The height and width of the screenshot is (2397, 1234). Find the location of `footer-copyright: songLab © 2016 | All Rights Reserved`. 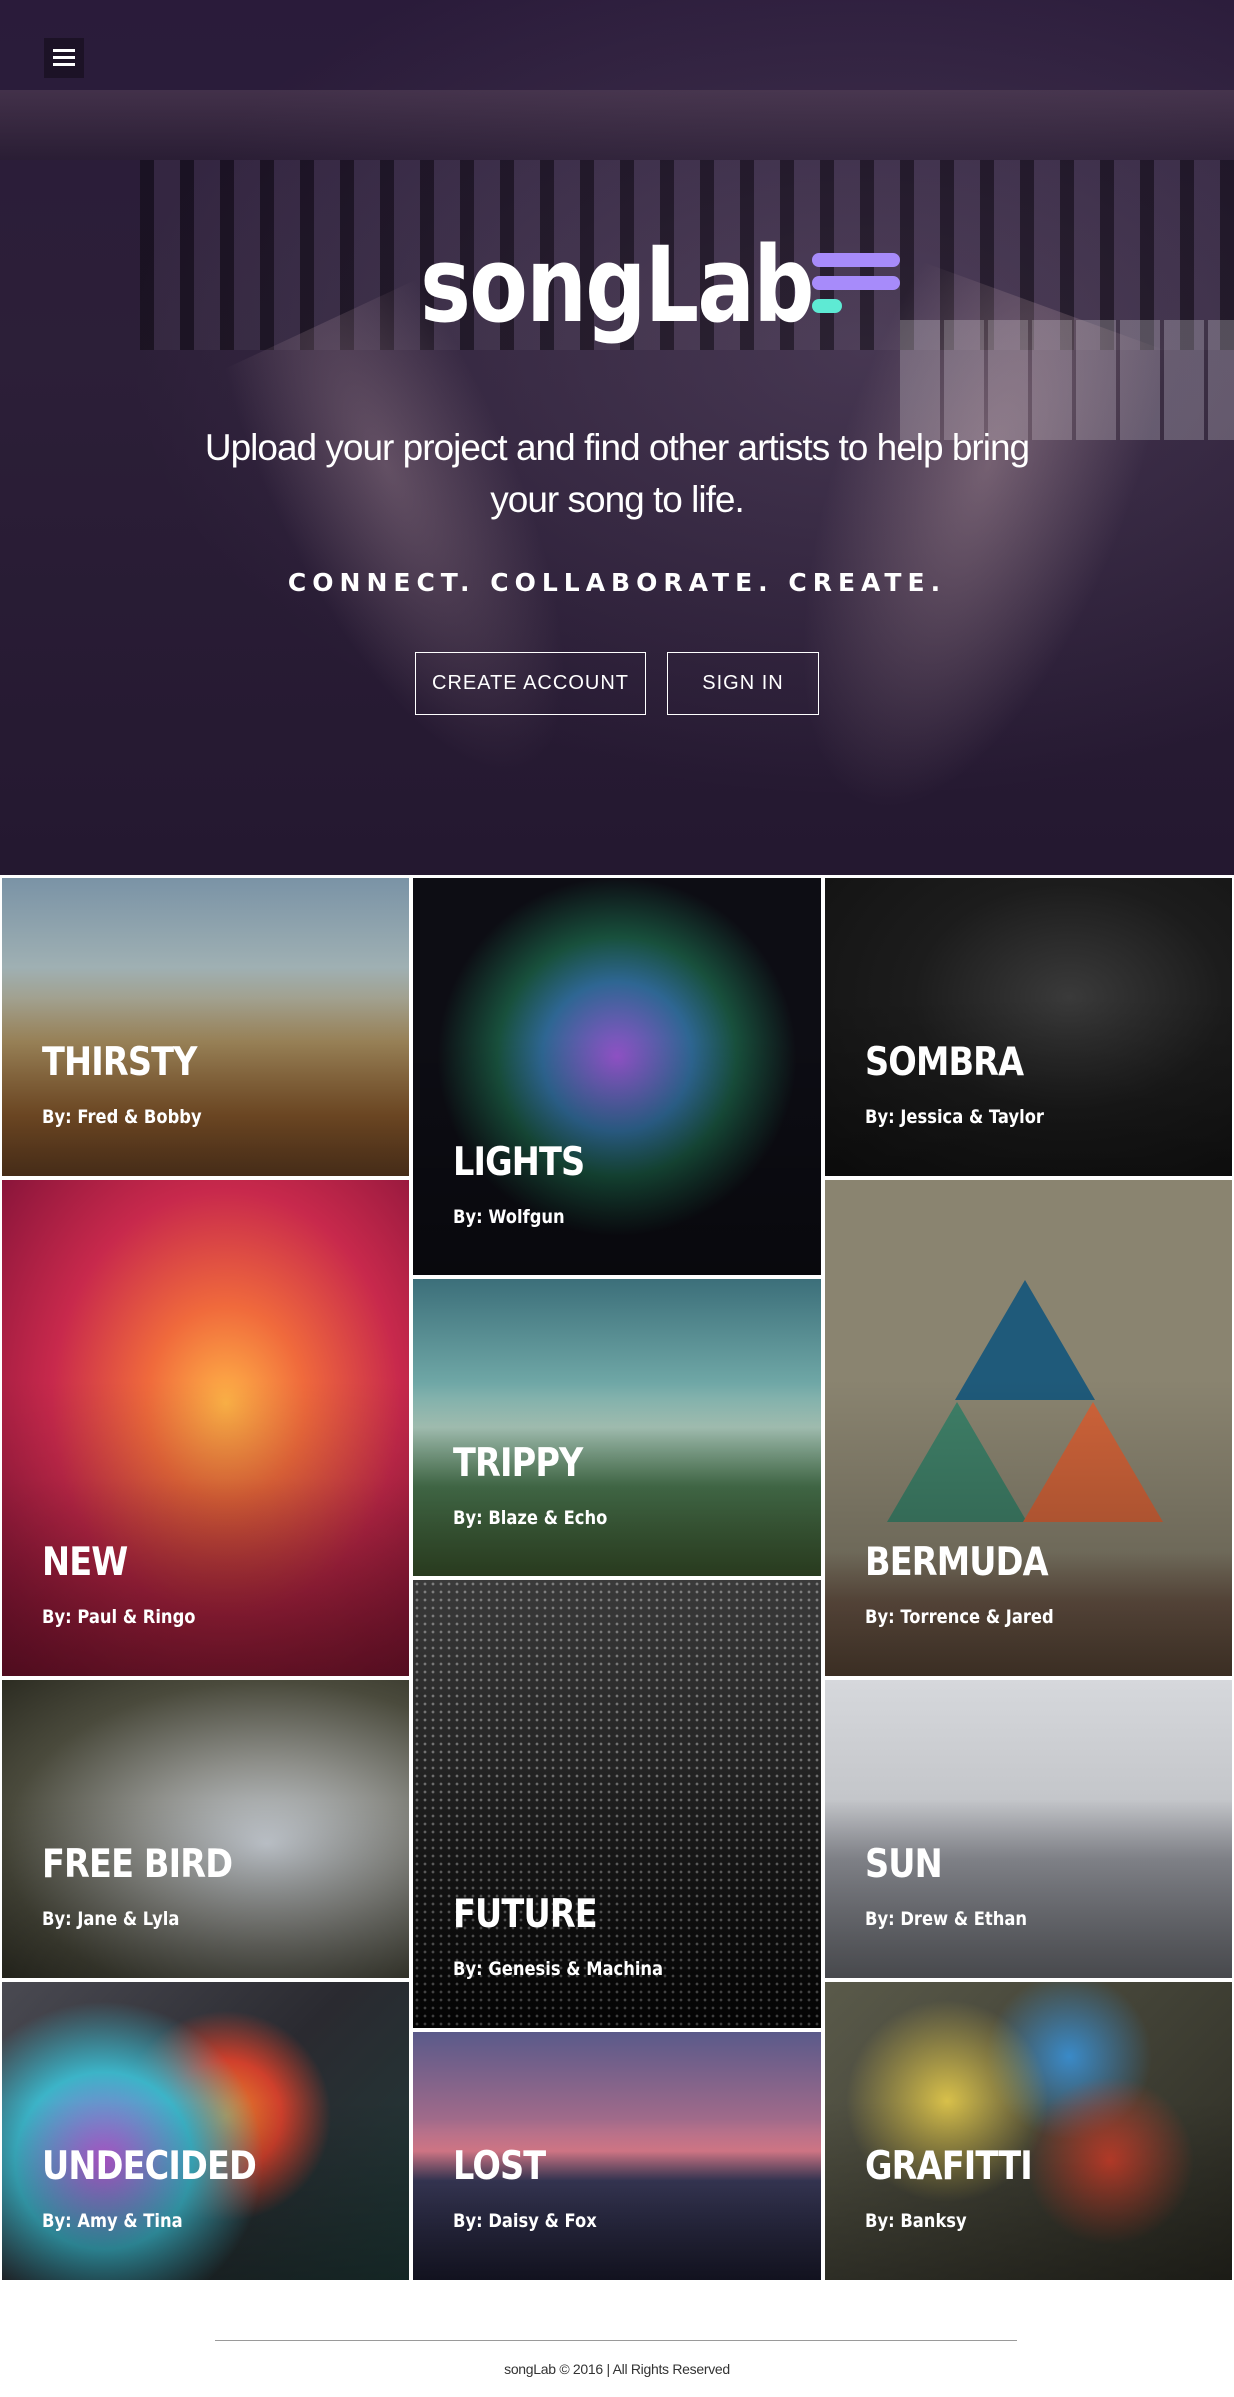

footer-copyright: songLab © 2016 | All Rights Reserved is located at coordinates (617, 2369).